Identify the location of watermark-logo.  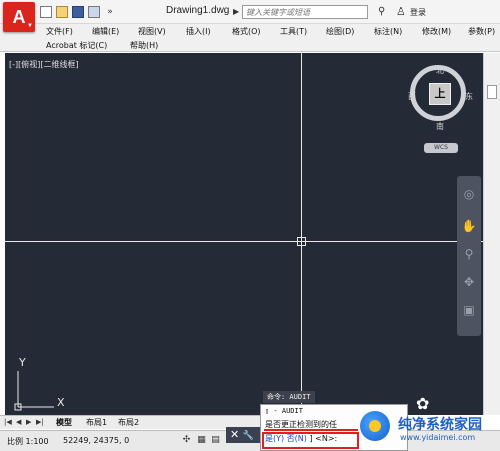
(375, 426).